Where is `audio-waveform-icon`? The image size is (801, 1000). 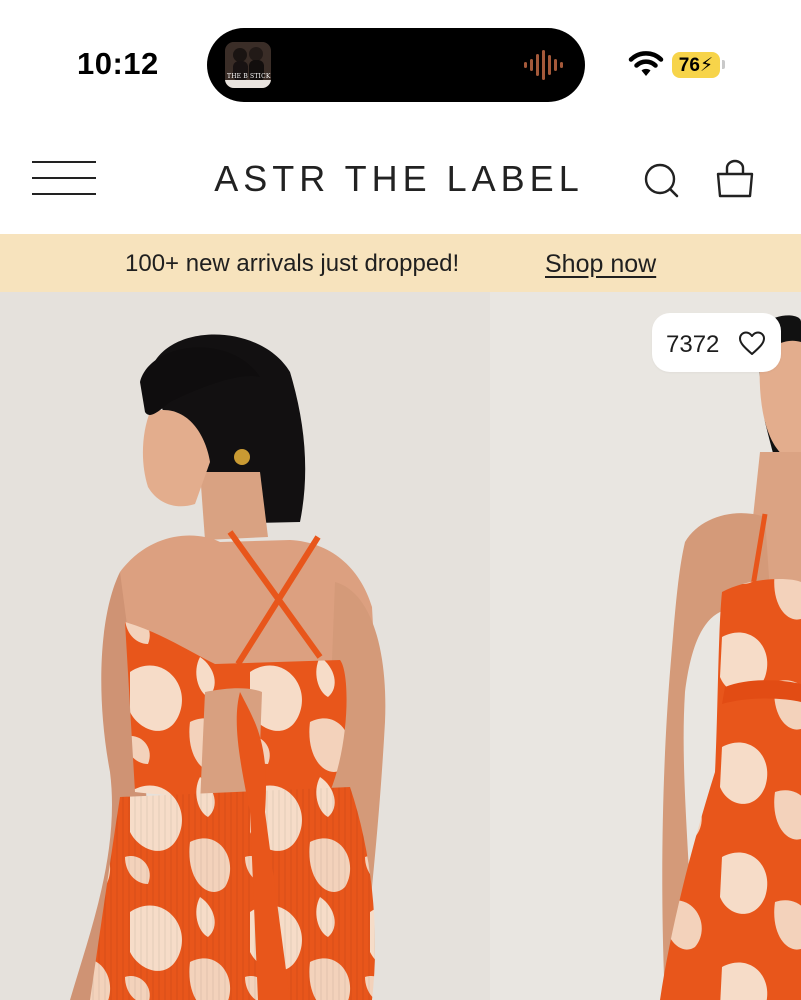
audio-waveform-icon is located at coordinates (543, 65).